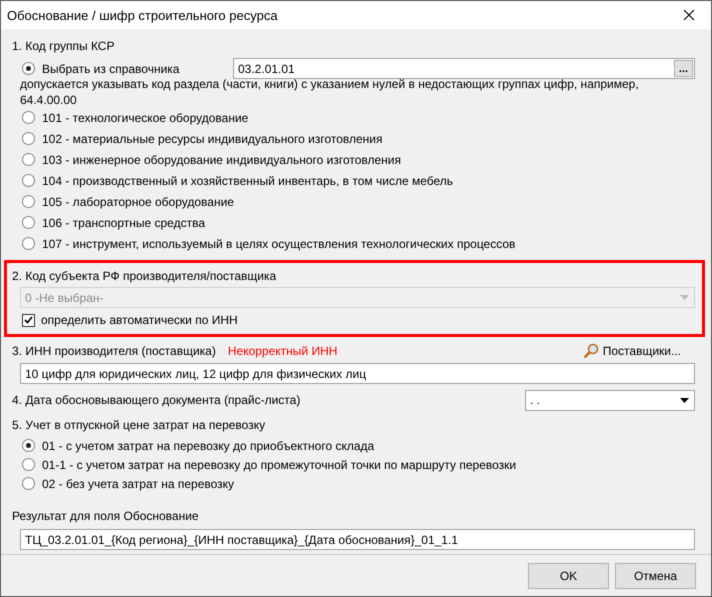 The height and width of the screenshot is (597, 712). What do you see at coordinates (139, 320) in the screenshot?
I see `checkbox-label: определить автоматически по ИНН` at bounding box center [139, 320].